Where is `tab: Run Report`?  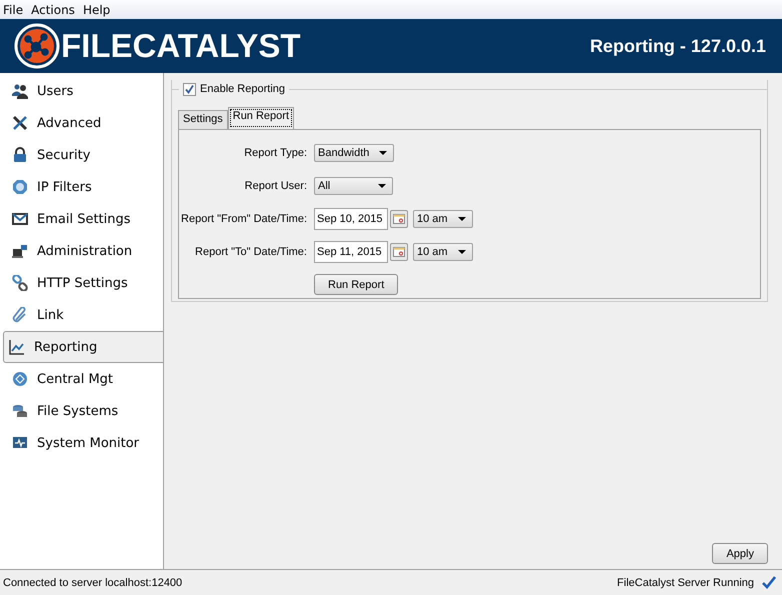
tab: Run Report is located at coordinates (261, 118).